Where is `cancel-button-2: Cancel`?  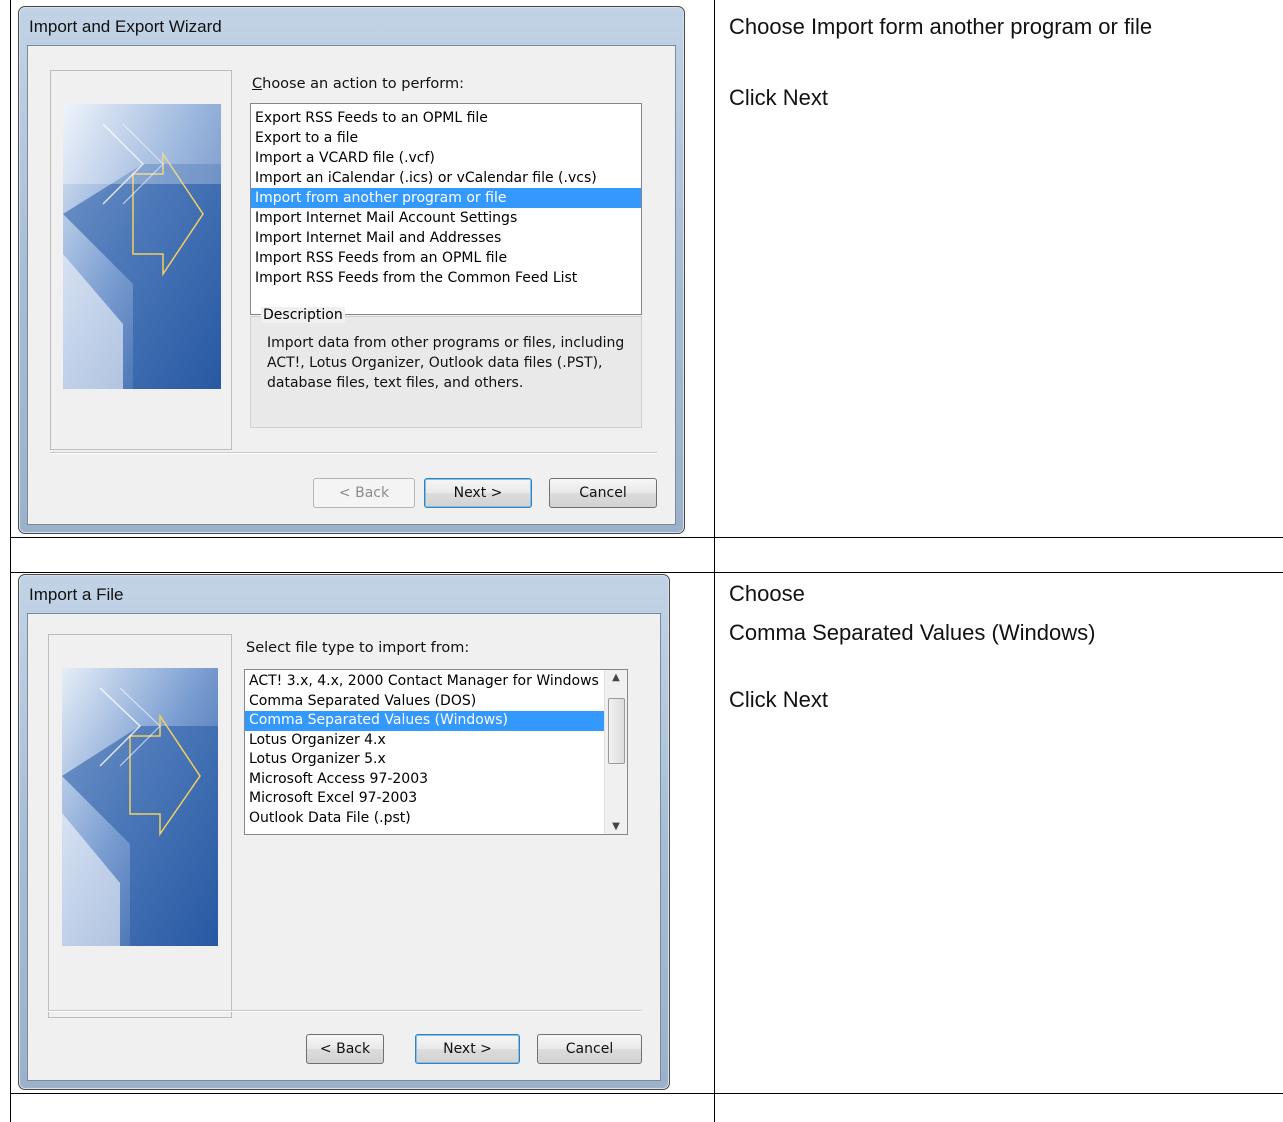 cancel-button-2: Cancel is located at coordinates (589, 1049).